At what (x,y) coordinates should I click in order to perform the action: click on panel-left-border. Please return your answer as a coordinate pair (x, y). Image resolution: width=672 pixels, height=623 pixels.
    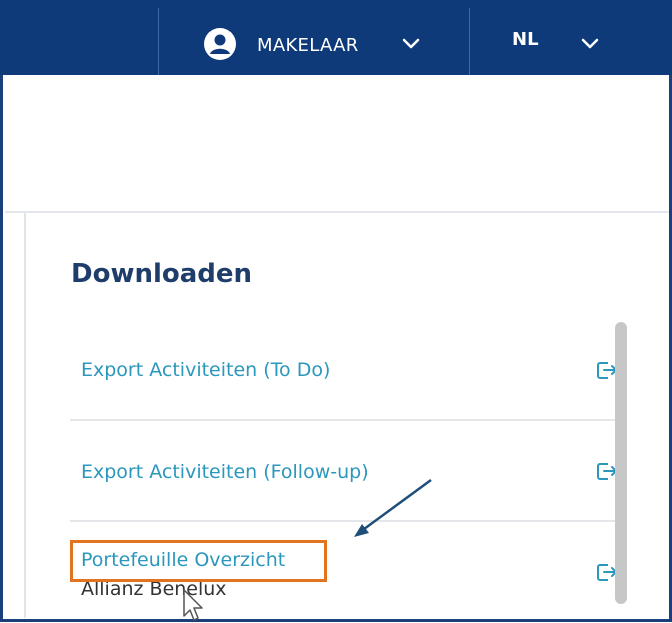
    Looking at the image, I should click on (25, 415).